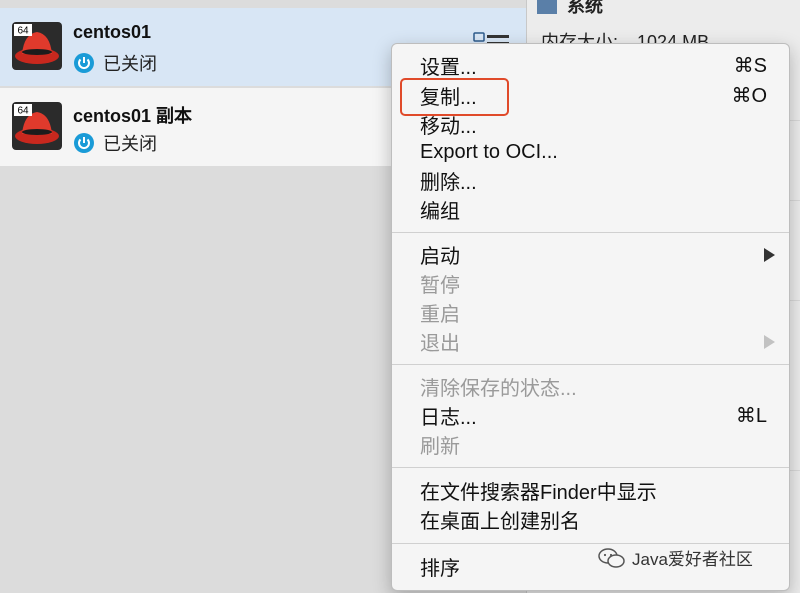 Image resolution: width=800 pixels, height=593 pixels. Describe the element at coordinates (133, 116) in the screenshot. I see `vm-name: centos01 副本` at that location.